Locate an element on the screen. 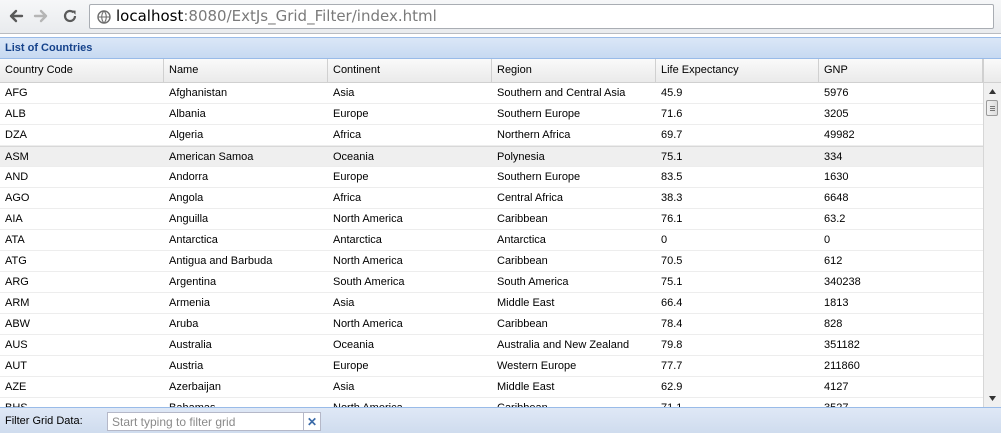  table-row: AUT Austria Europe Western Europe 77.7 211860 is located at coordinates (491, 366).